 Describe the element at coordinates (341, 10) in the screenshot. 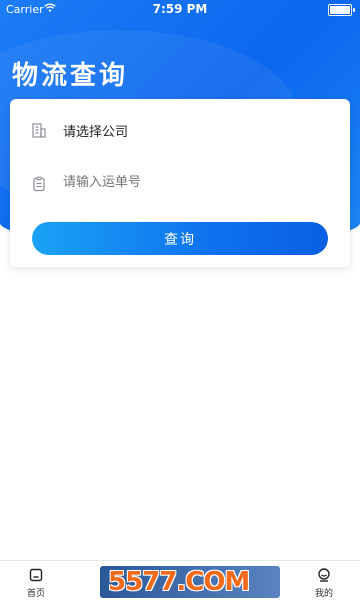

I see `battery-icon` at that location.